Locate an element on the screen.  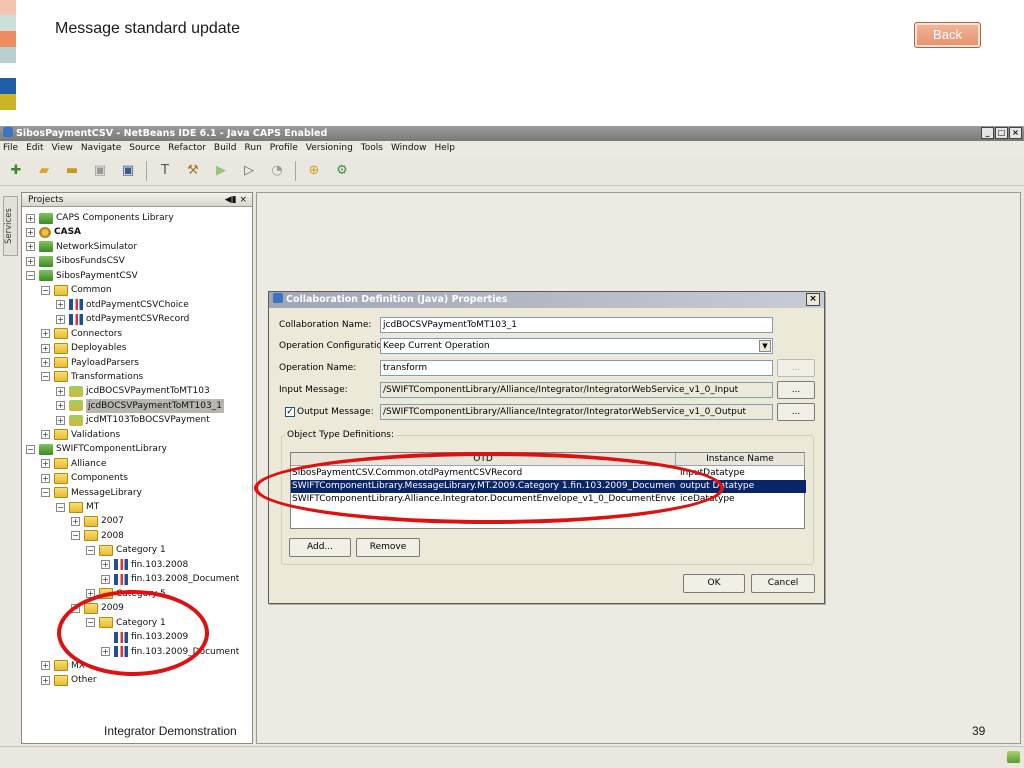
new-project-icon: ▰ is located at coordinates (44, 171).